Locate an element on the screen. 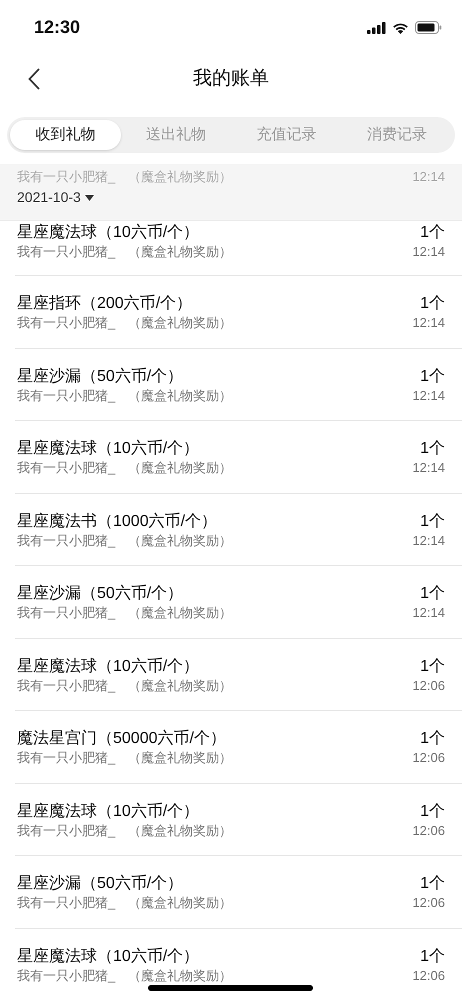 This screenshot has width=462, height=1000. gift-record-row: 星座魔法书（1000六币/个） 我有一只小肥猪_ （魔盒礼物奖励） 1个 12:14 is located at coordinates (238, 530).